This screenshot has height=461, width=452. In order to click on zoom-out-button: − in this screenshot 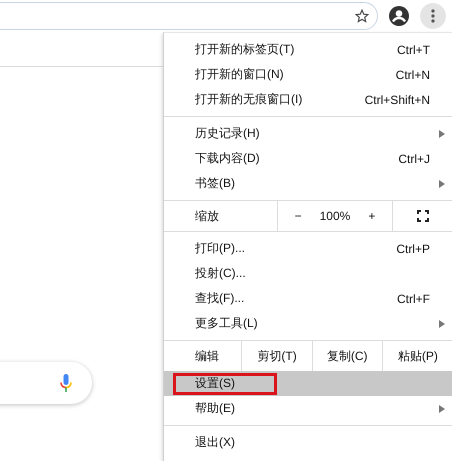, I will do `click(298, 216)`.